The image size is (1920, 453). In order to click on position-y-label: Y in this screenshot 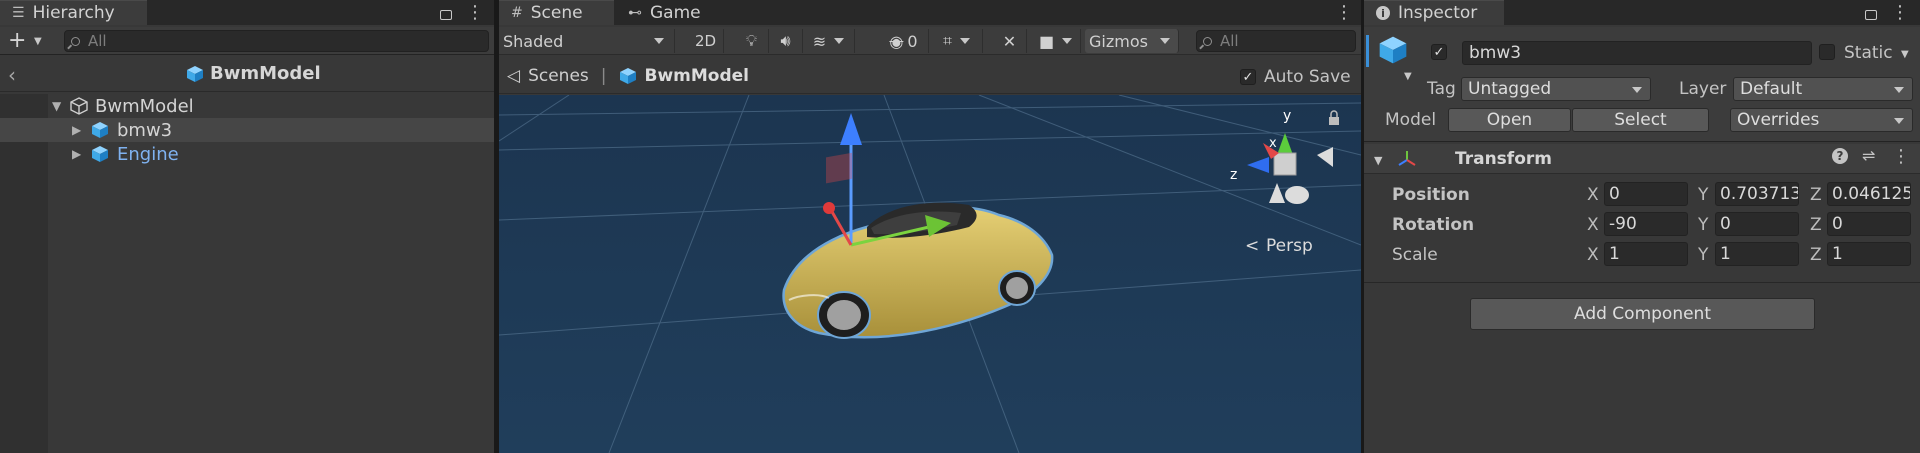, I will do `click(1703, 195)`.